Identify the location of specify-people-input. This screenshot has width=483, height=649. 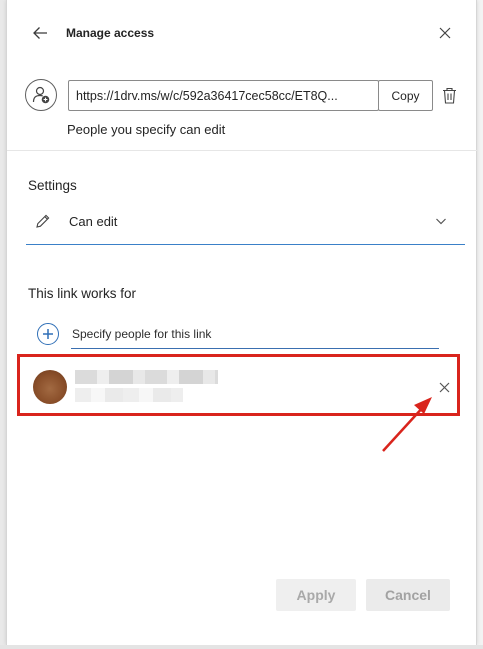
(255, 334).